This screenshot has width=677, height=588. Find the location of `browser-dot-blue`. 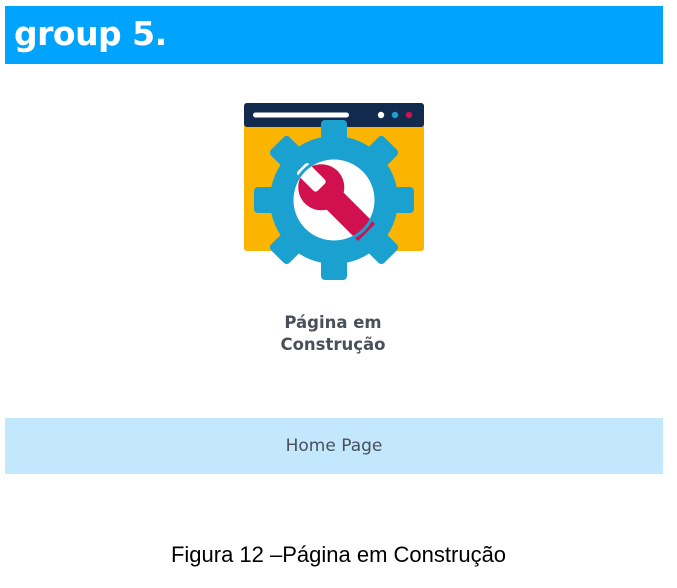

browser-dot-blue is located at coordinates (395, 115).